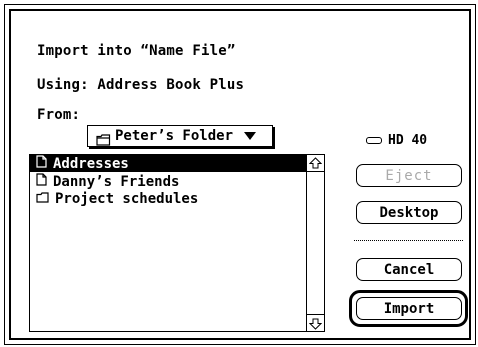 The height and width of the screenshot is (347, 478). I want to click on list-item: Project schedules, so click(168, 198).